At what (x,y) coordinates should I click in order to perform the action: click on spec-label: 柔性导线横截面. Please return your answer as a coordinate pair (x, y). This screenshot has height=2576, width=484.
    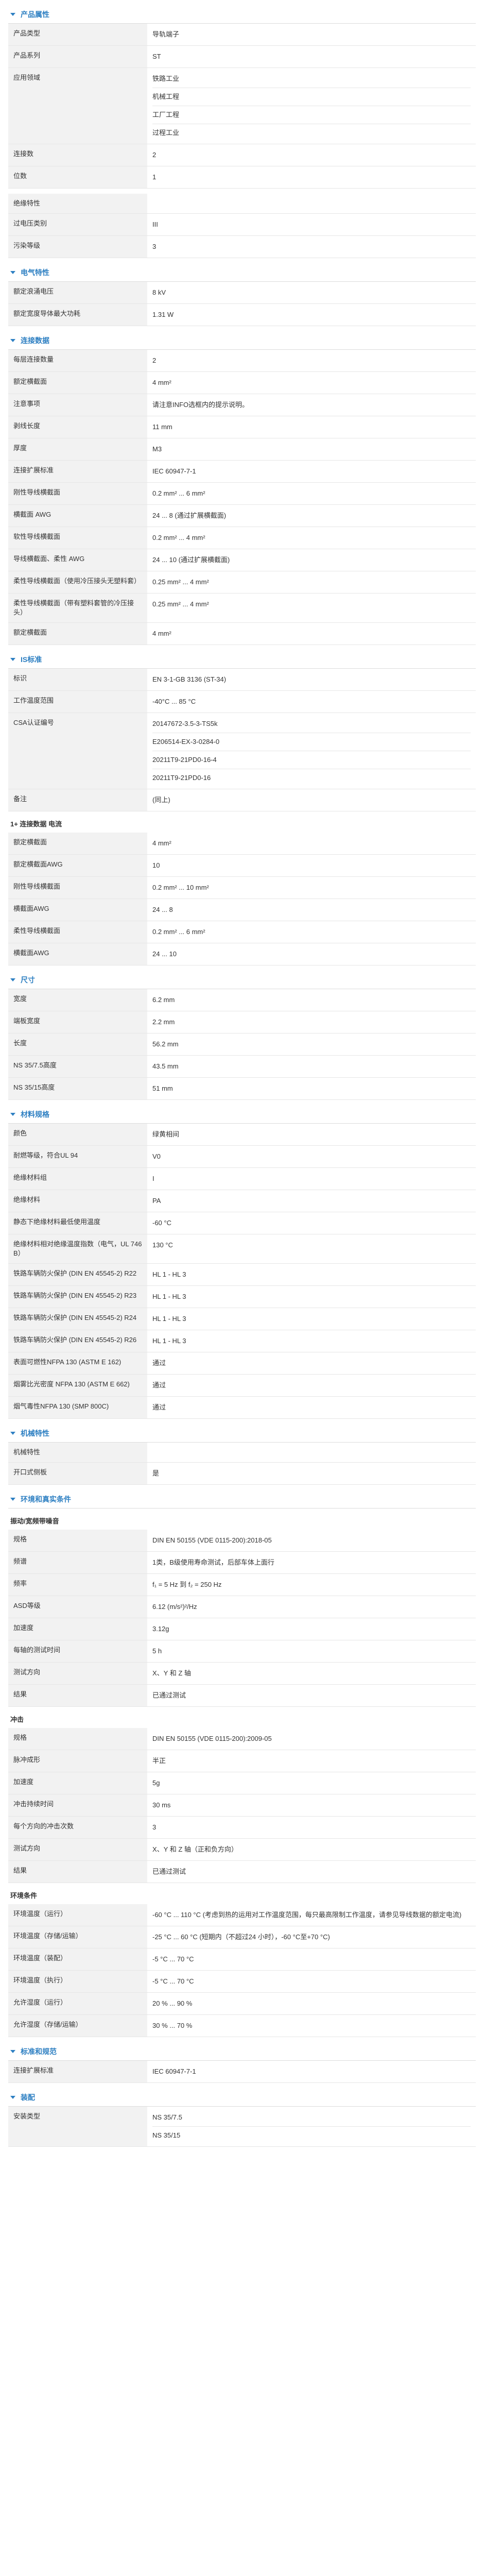
    Looking at the image, I should click on (77, 932).